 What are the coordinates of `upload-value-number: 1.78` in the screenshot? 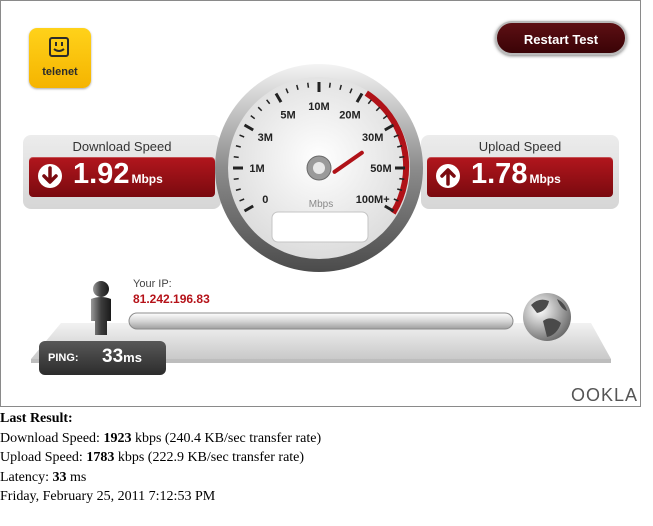 It's located at (499, 174).